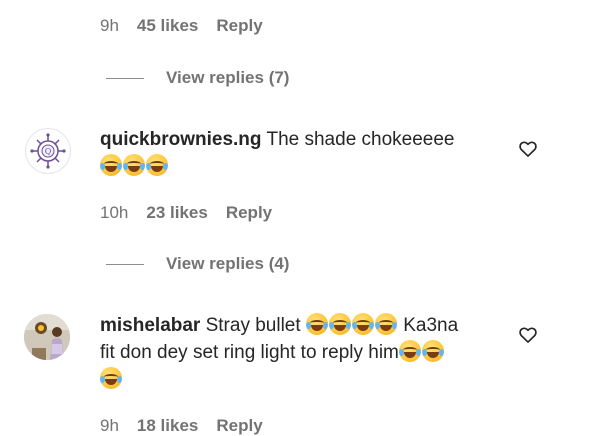 The width and height of the screenshot is (600, 436). I want to click on comment-meta-row: 9h 45 likes Reply, so click(181, 26).